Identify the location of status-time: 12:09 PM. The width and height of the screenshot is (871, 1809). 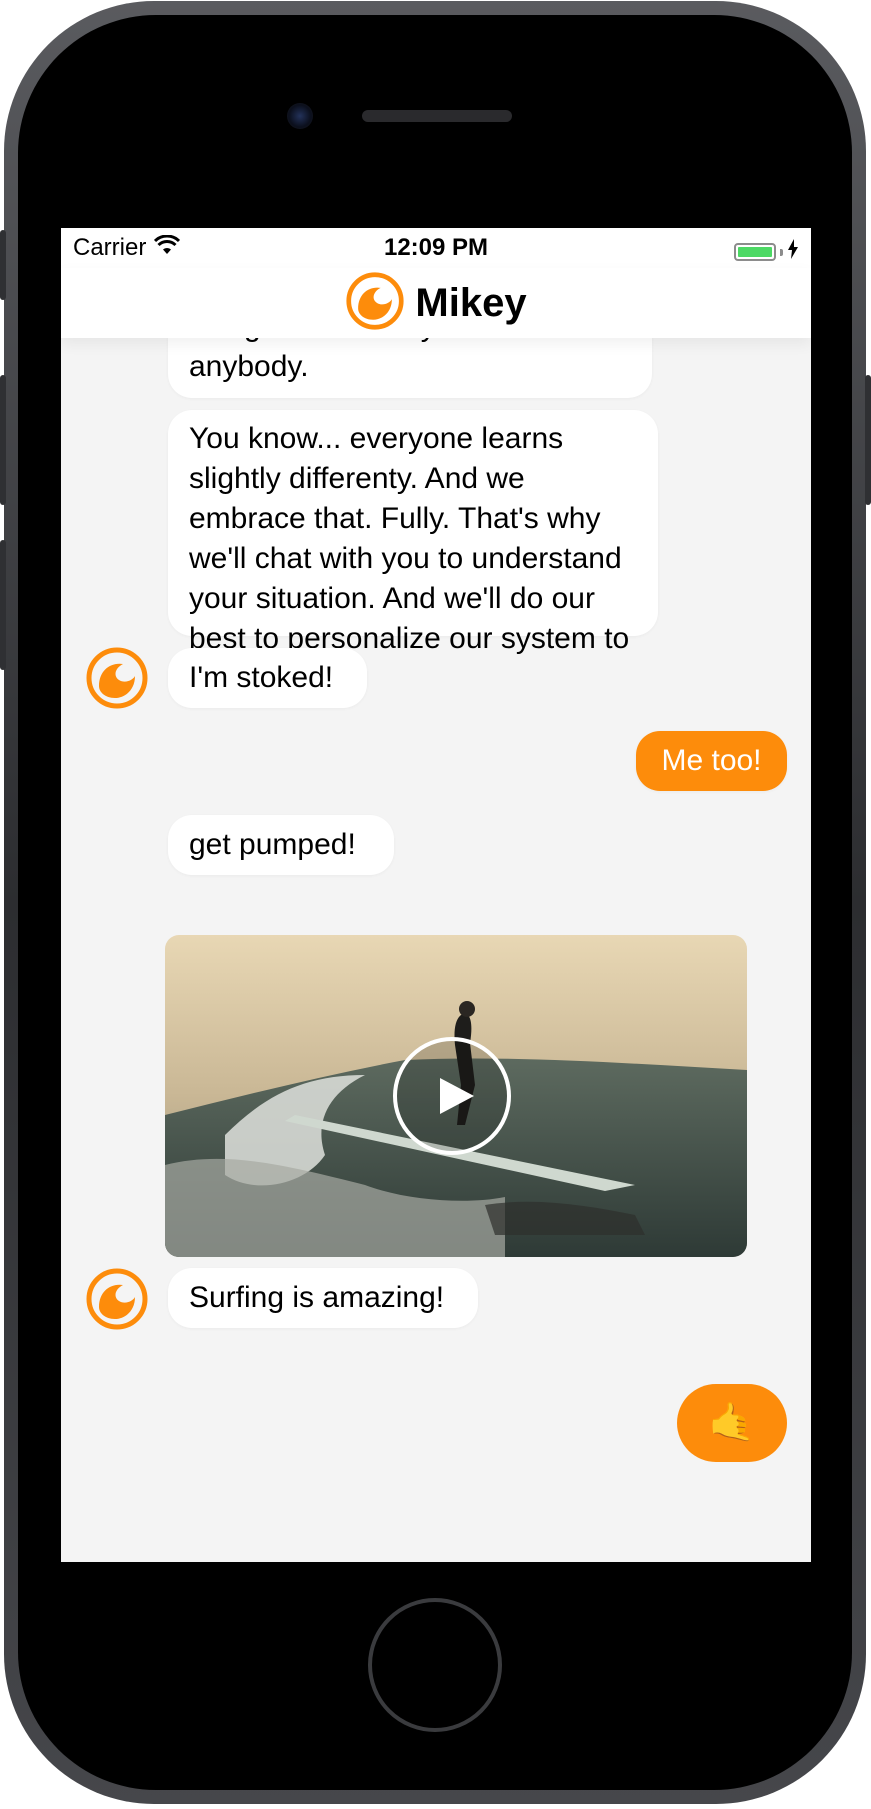
(436, 247).